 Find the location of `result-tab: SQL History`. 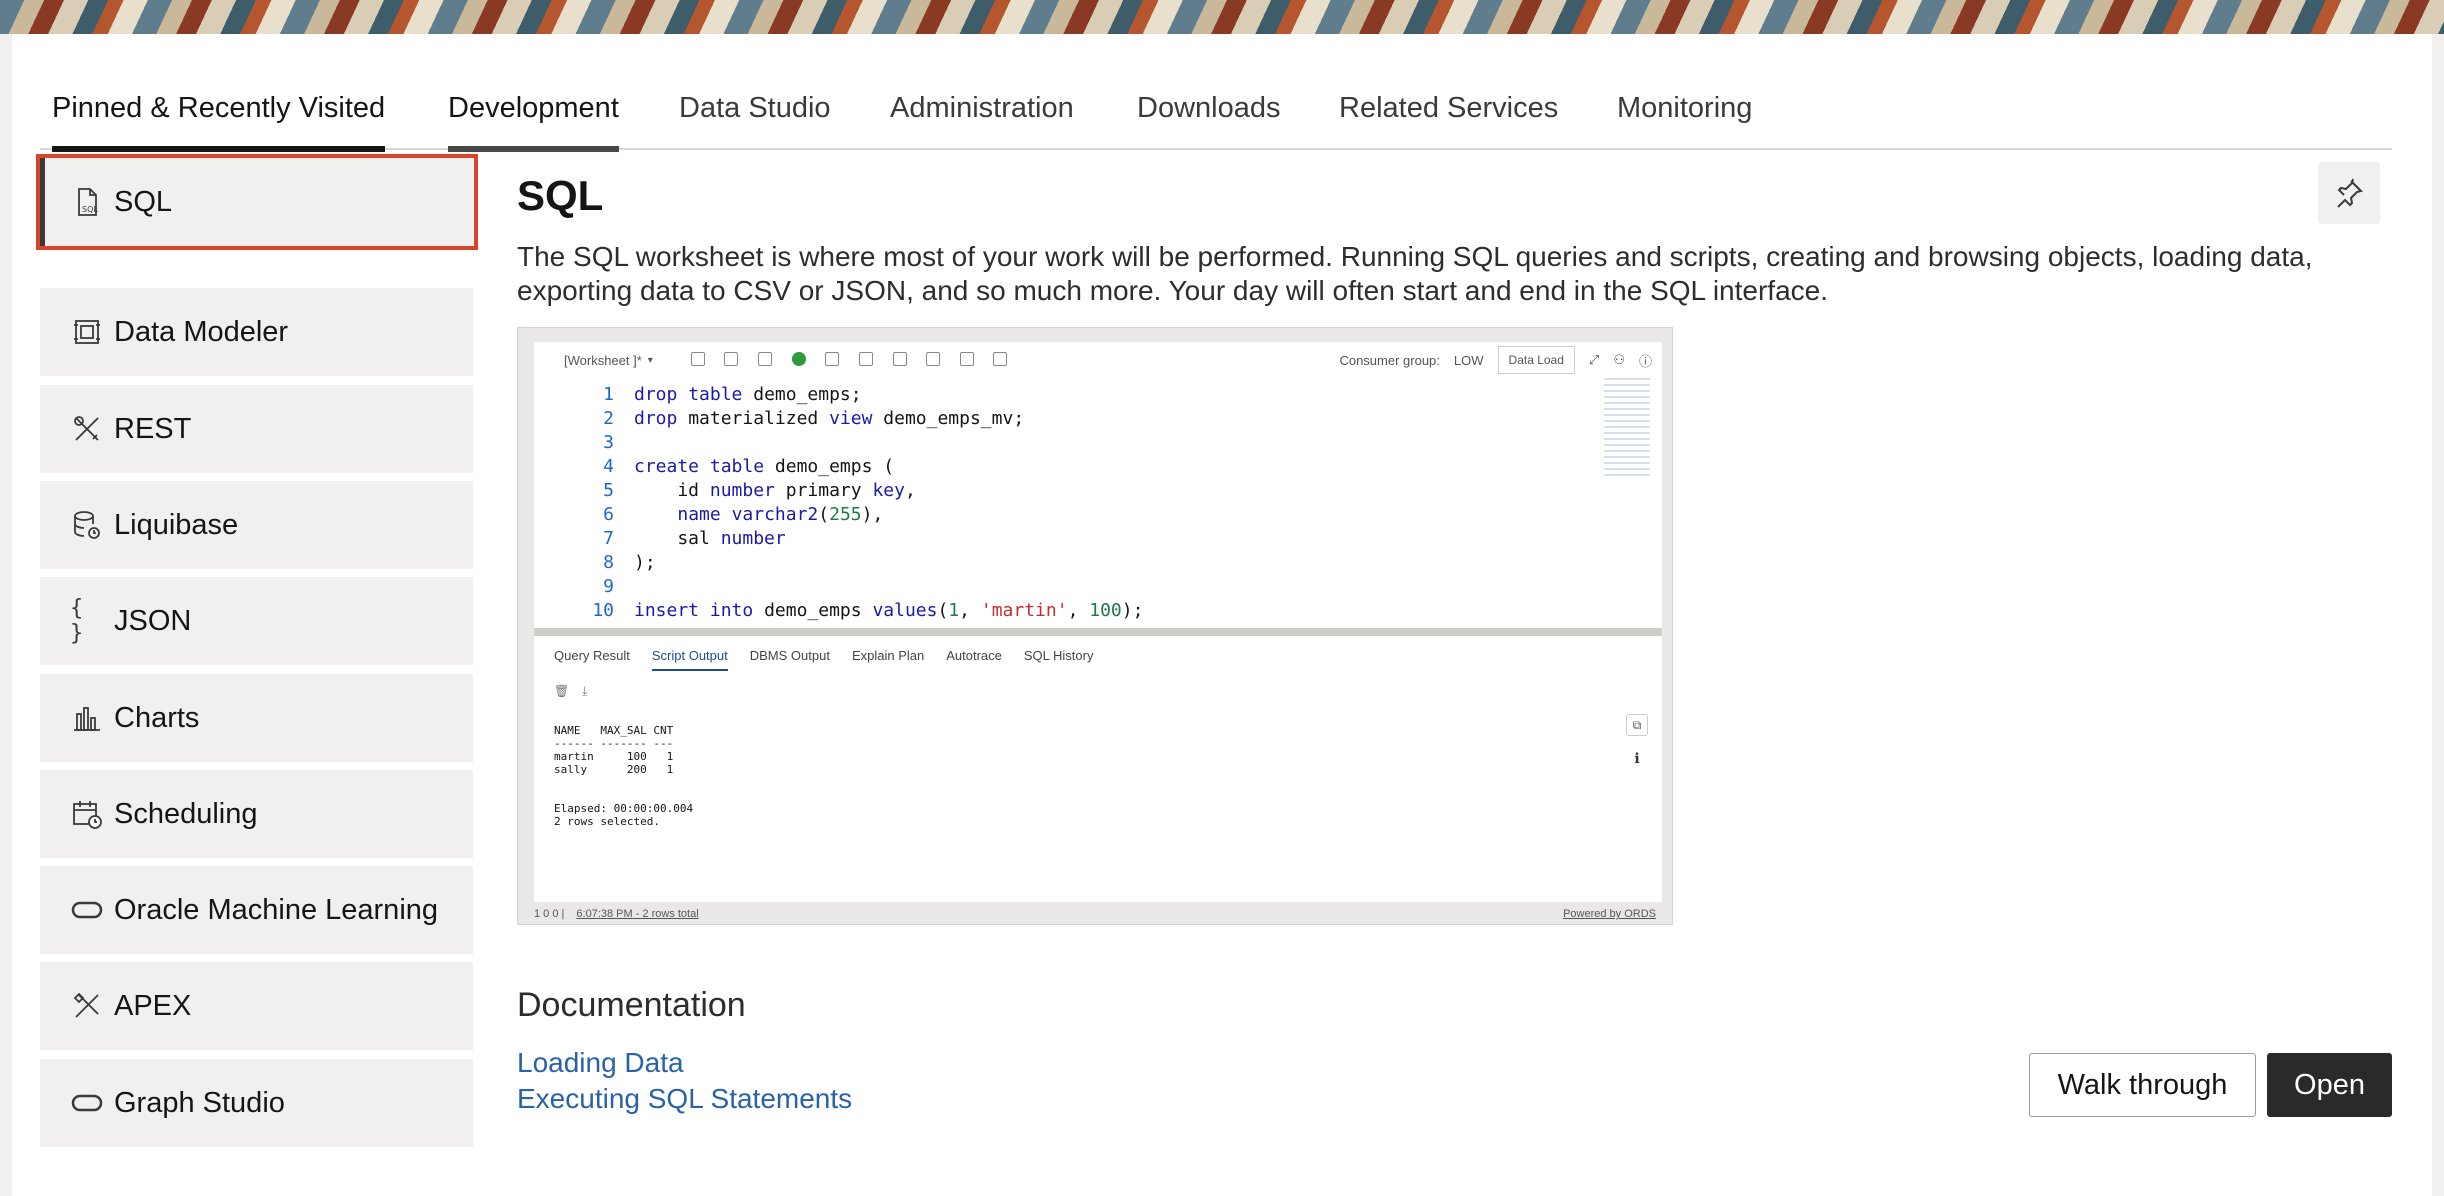

result-tab: SQL History is located at coordinates (1058, 655).